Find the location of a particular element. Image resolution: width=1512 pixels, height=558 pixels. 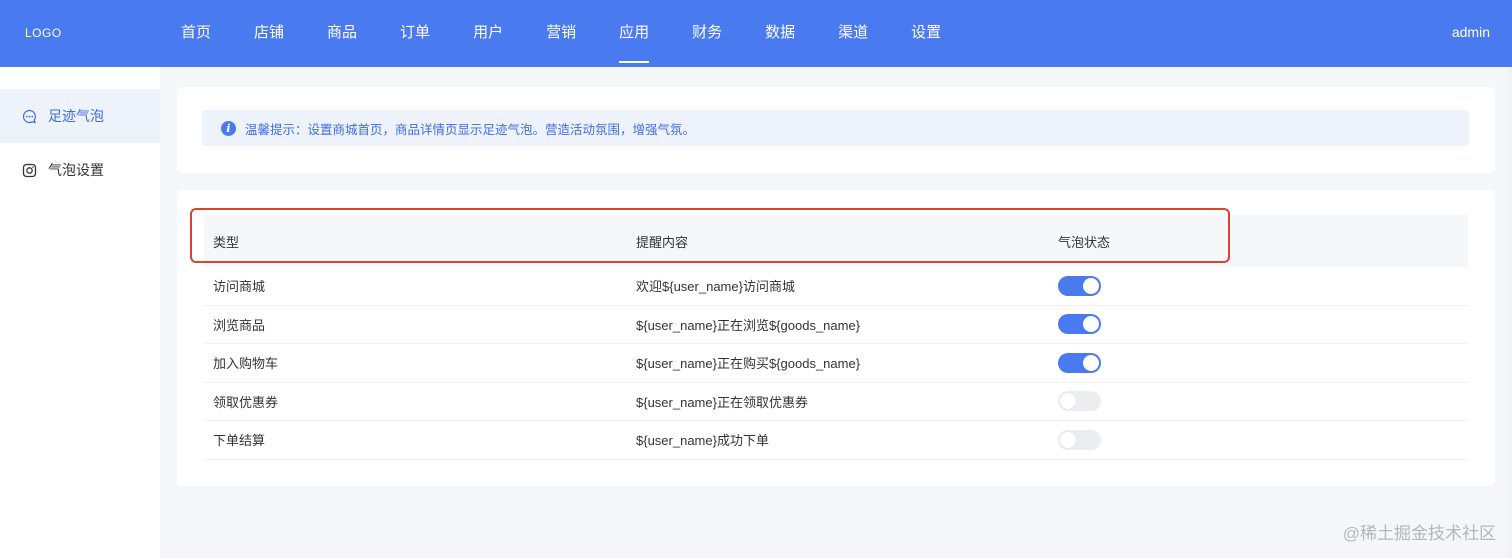

watermark: @稀土掘金技术社区 is located at coordinates (1419, 533).